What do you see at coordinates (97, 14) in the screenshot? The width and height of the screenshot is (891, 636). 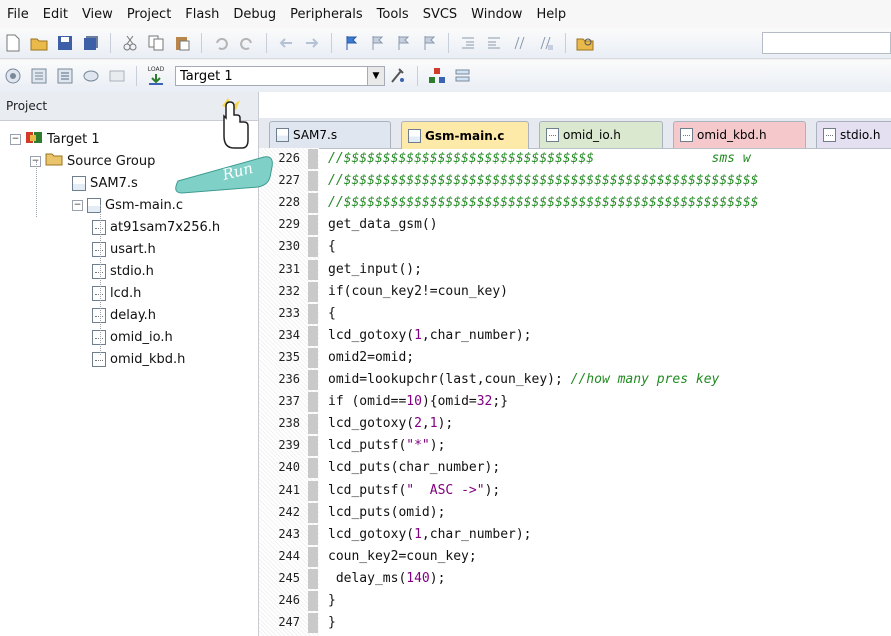 I see `menu-item-view: View` at bounding box center [97, 14].